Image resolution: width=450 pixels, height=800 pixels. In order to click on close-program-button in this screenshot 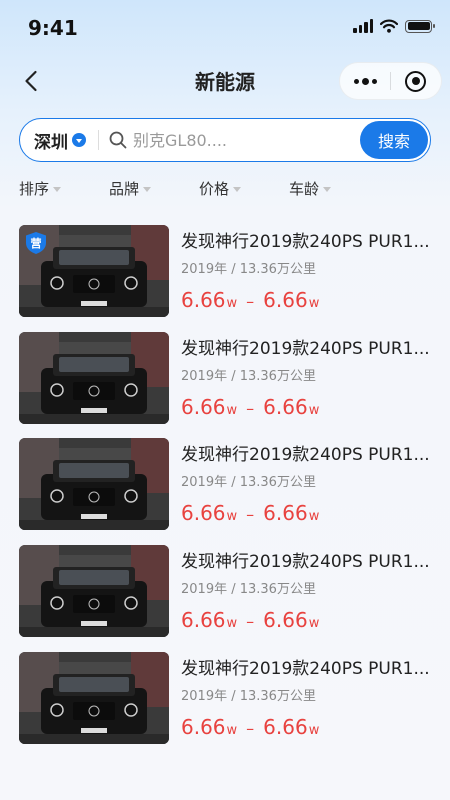, I will do `click(416, 81)`.